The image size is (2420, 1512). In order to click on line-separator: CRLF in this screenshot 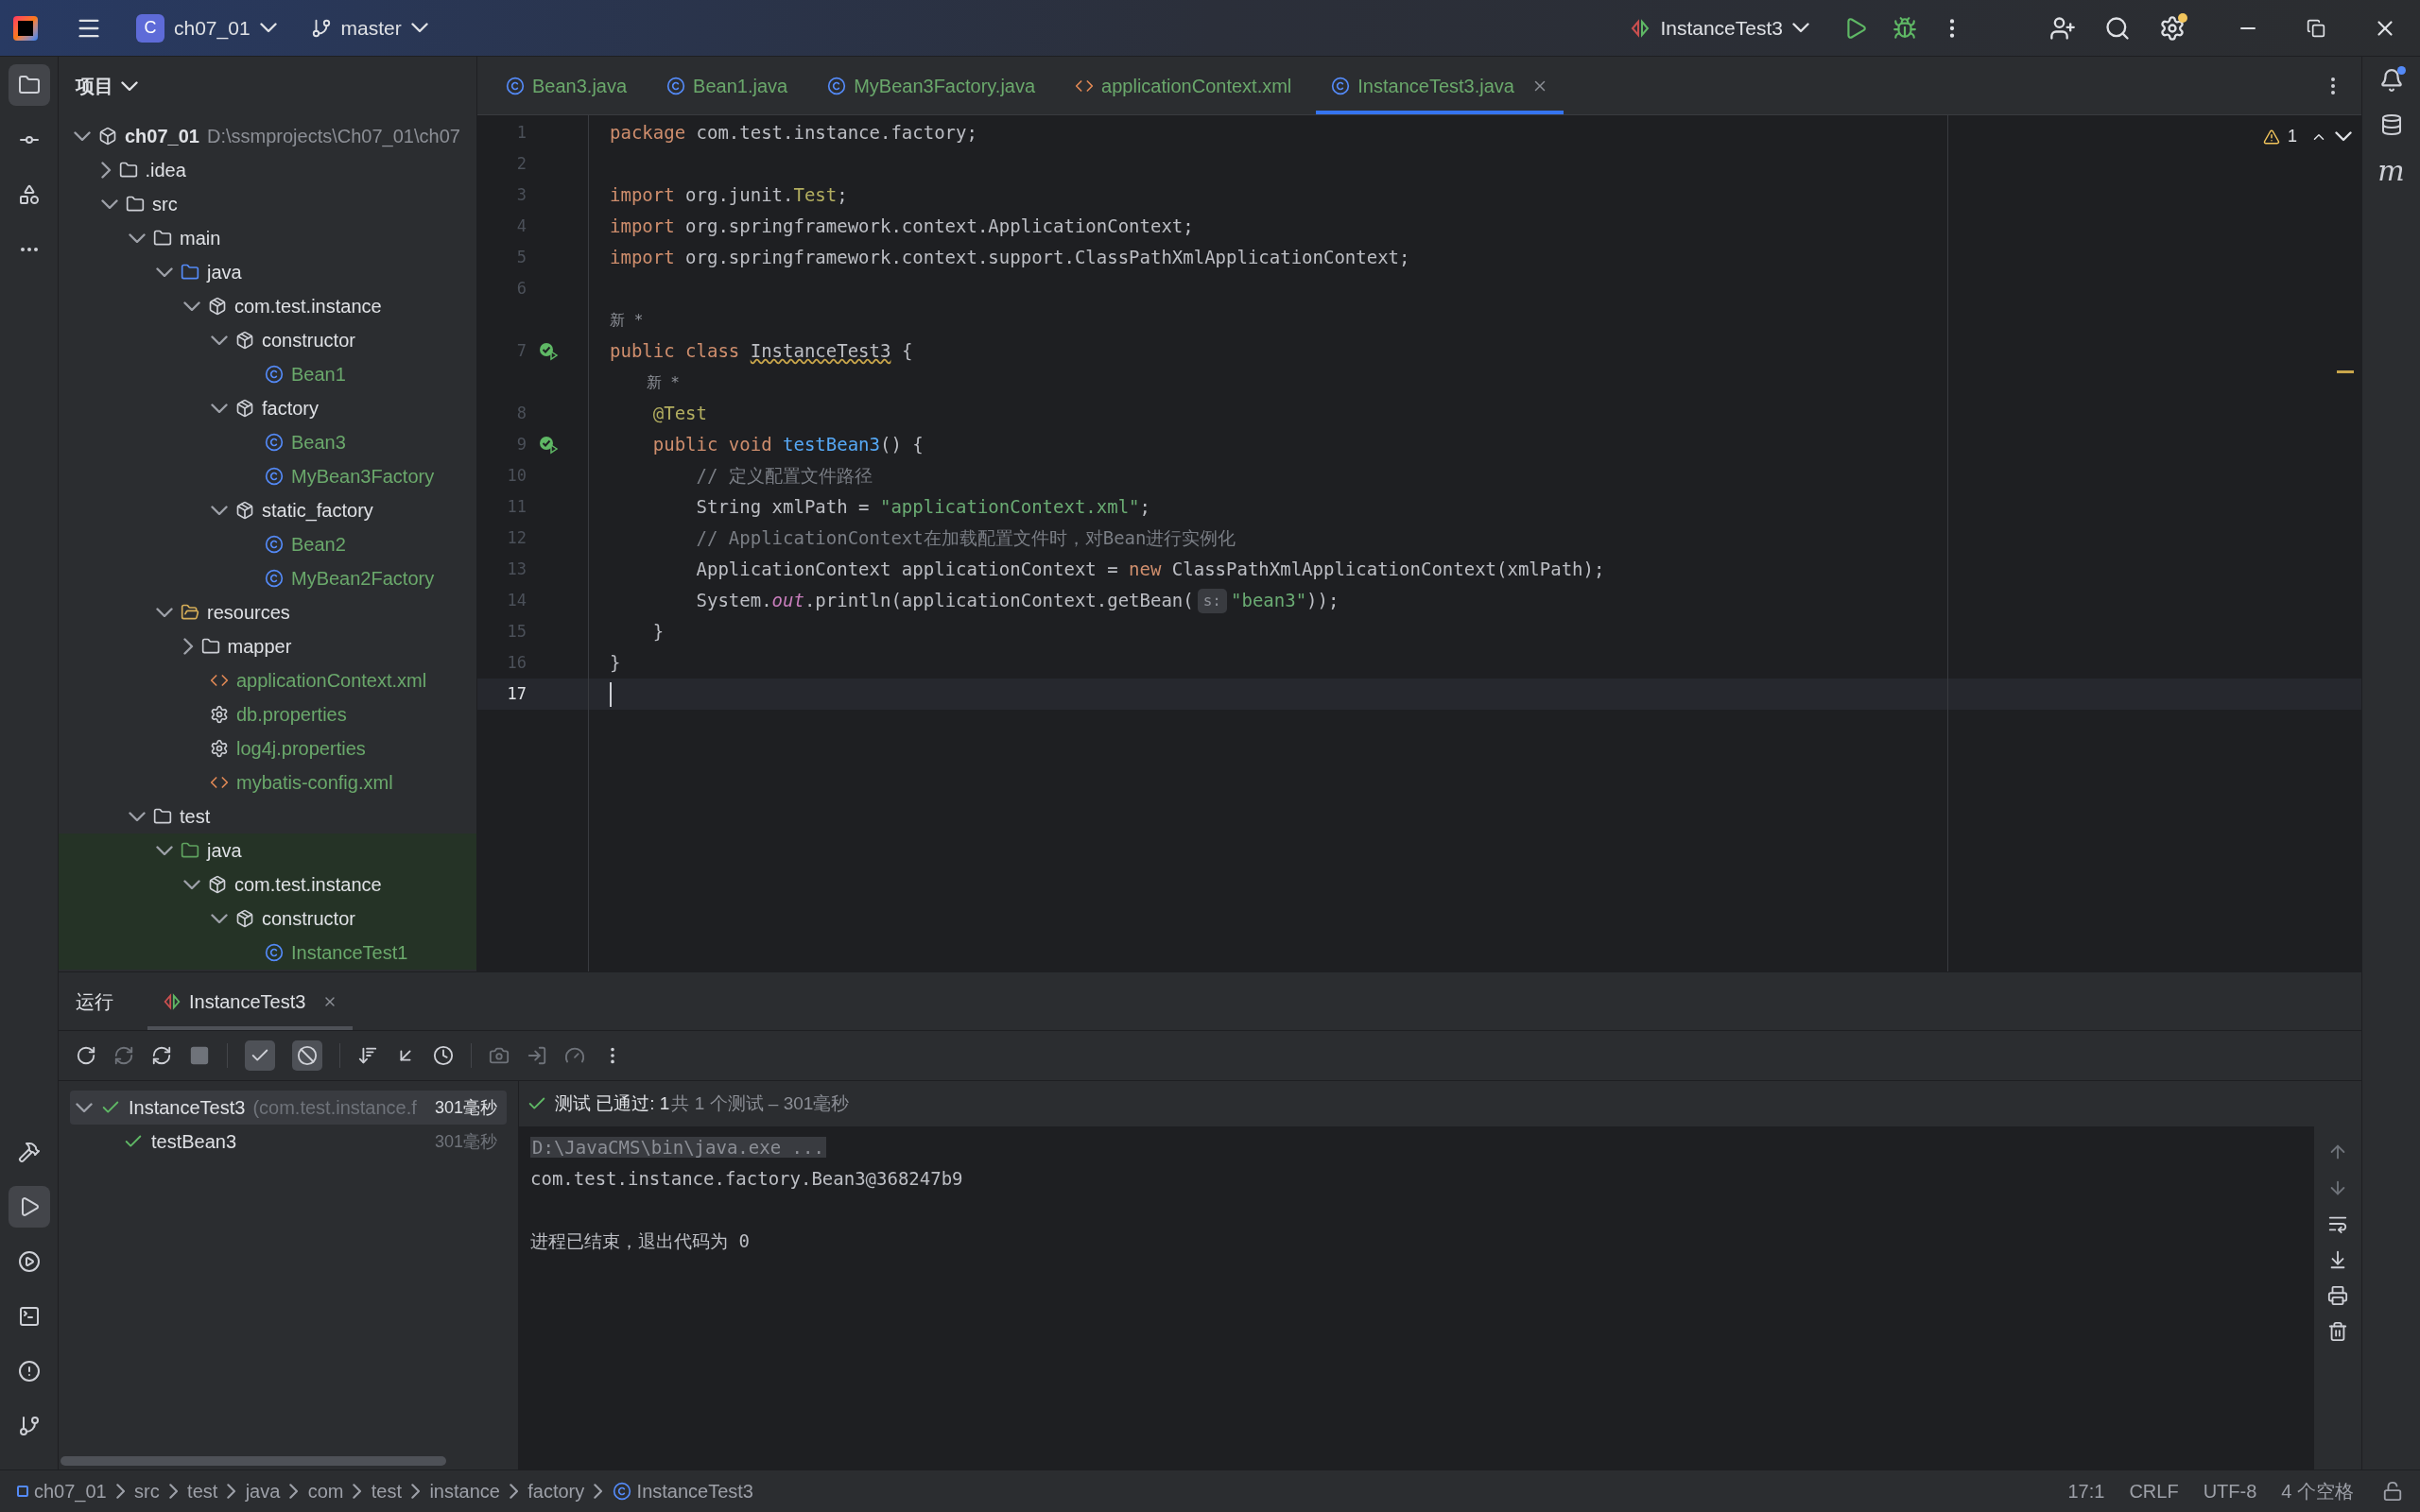, I will do `click(2154, 1491)`.